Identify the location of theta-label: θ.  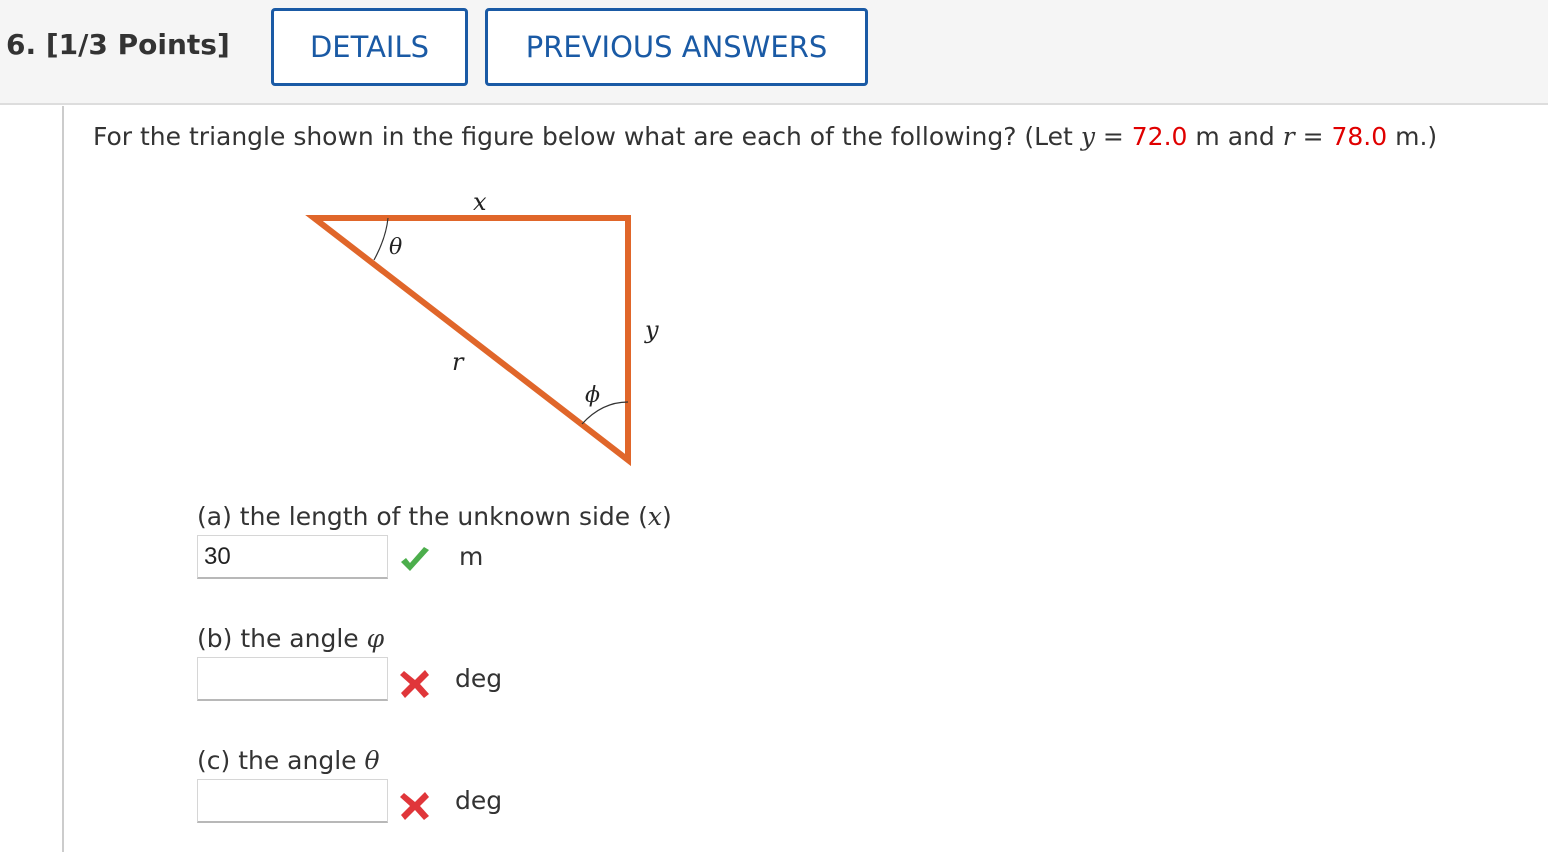
(395, 247).